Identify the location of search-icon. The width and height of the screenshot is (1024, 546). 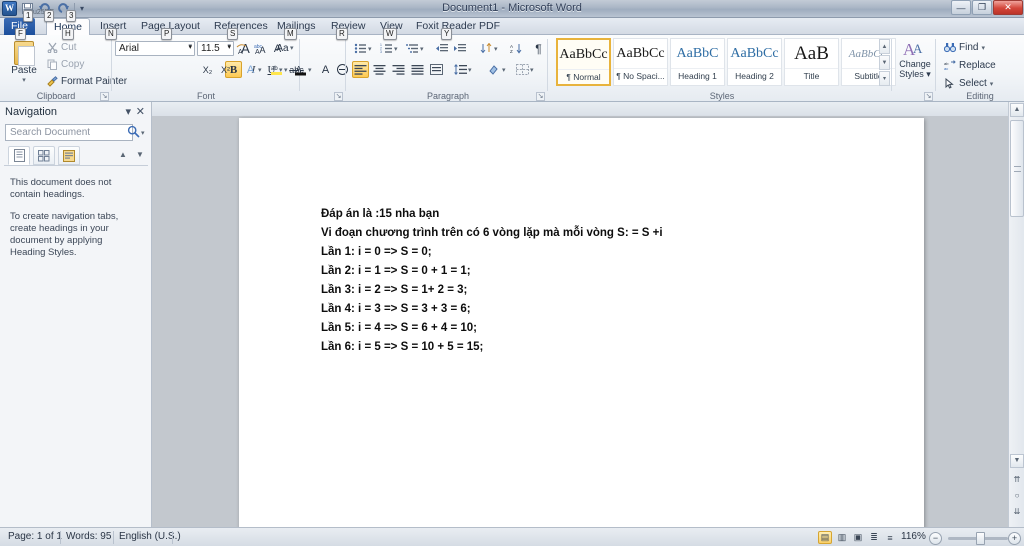
(133, 131).